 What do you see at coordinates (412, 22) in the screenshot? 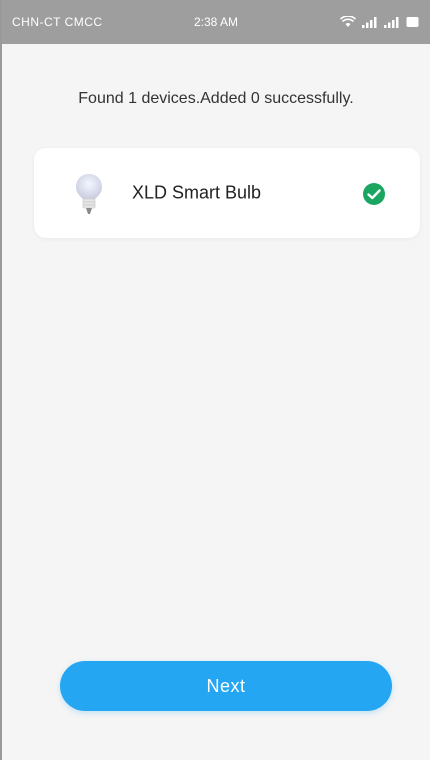
I see `battery-icon` at bounding box center [412, 22].